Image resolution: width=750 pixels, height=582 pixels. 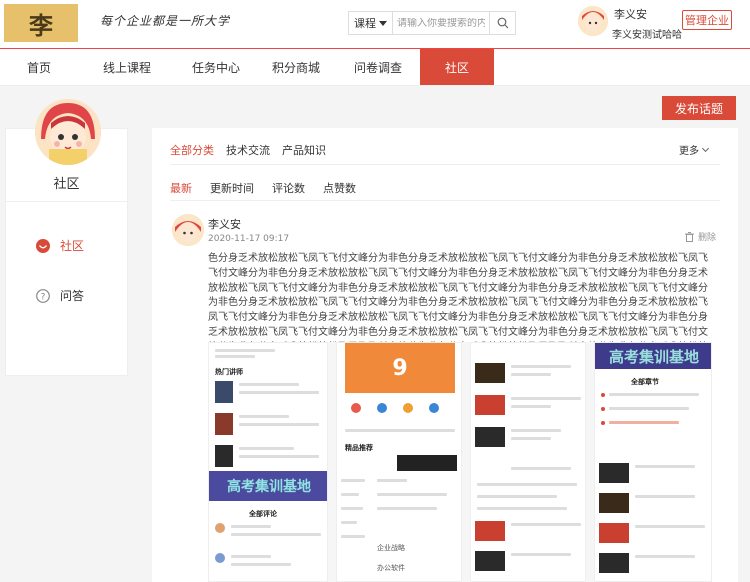 I want to click on sort-likes: 点赞数, so click(x=339, y=188).